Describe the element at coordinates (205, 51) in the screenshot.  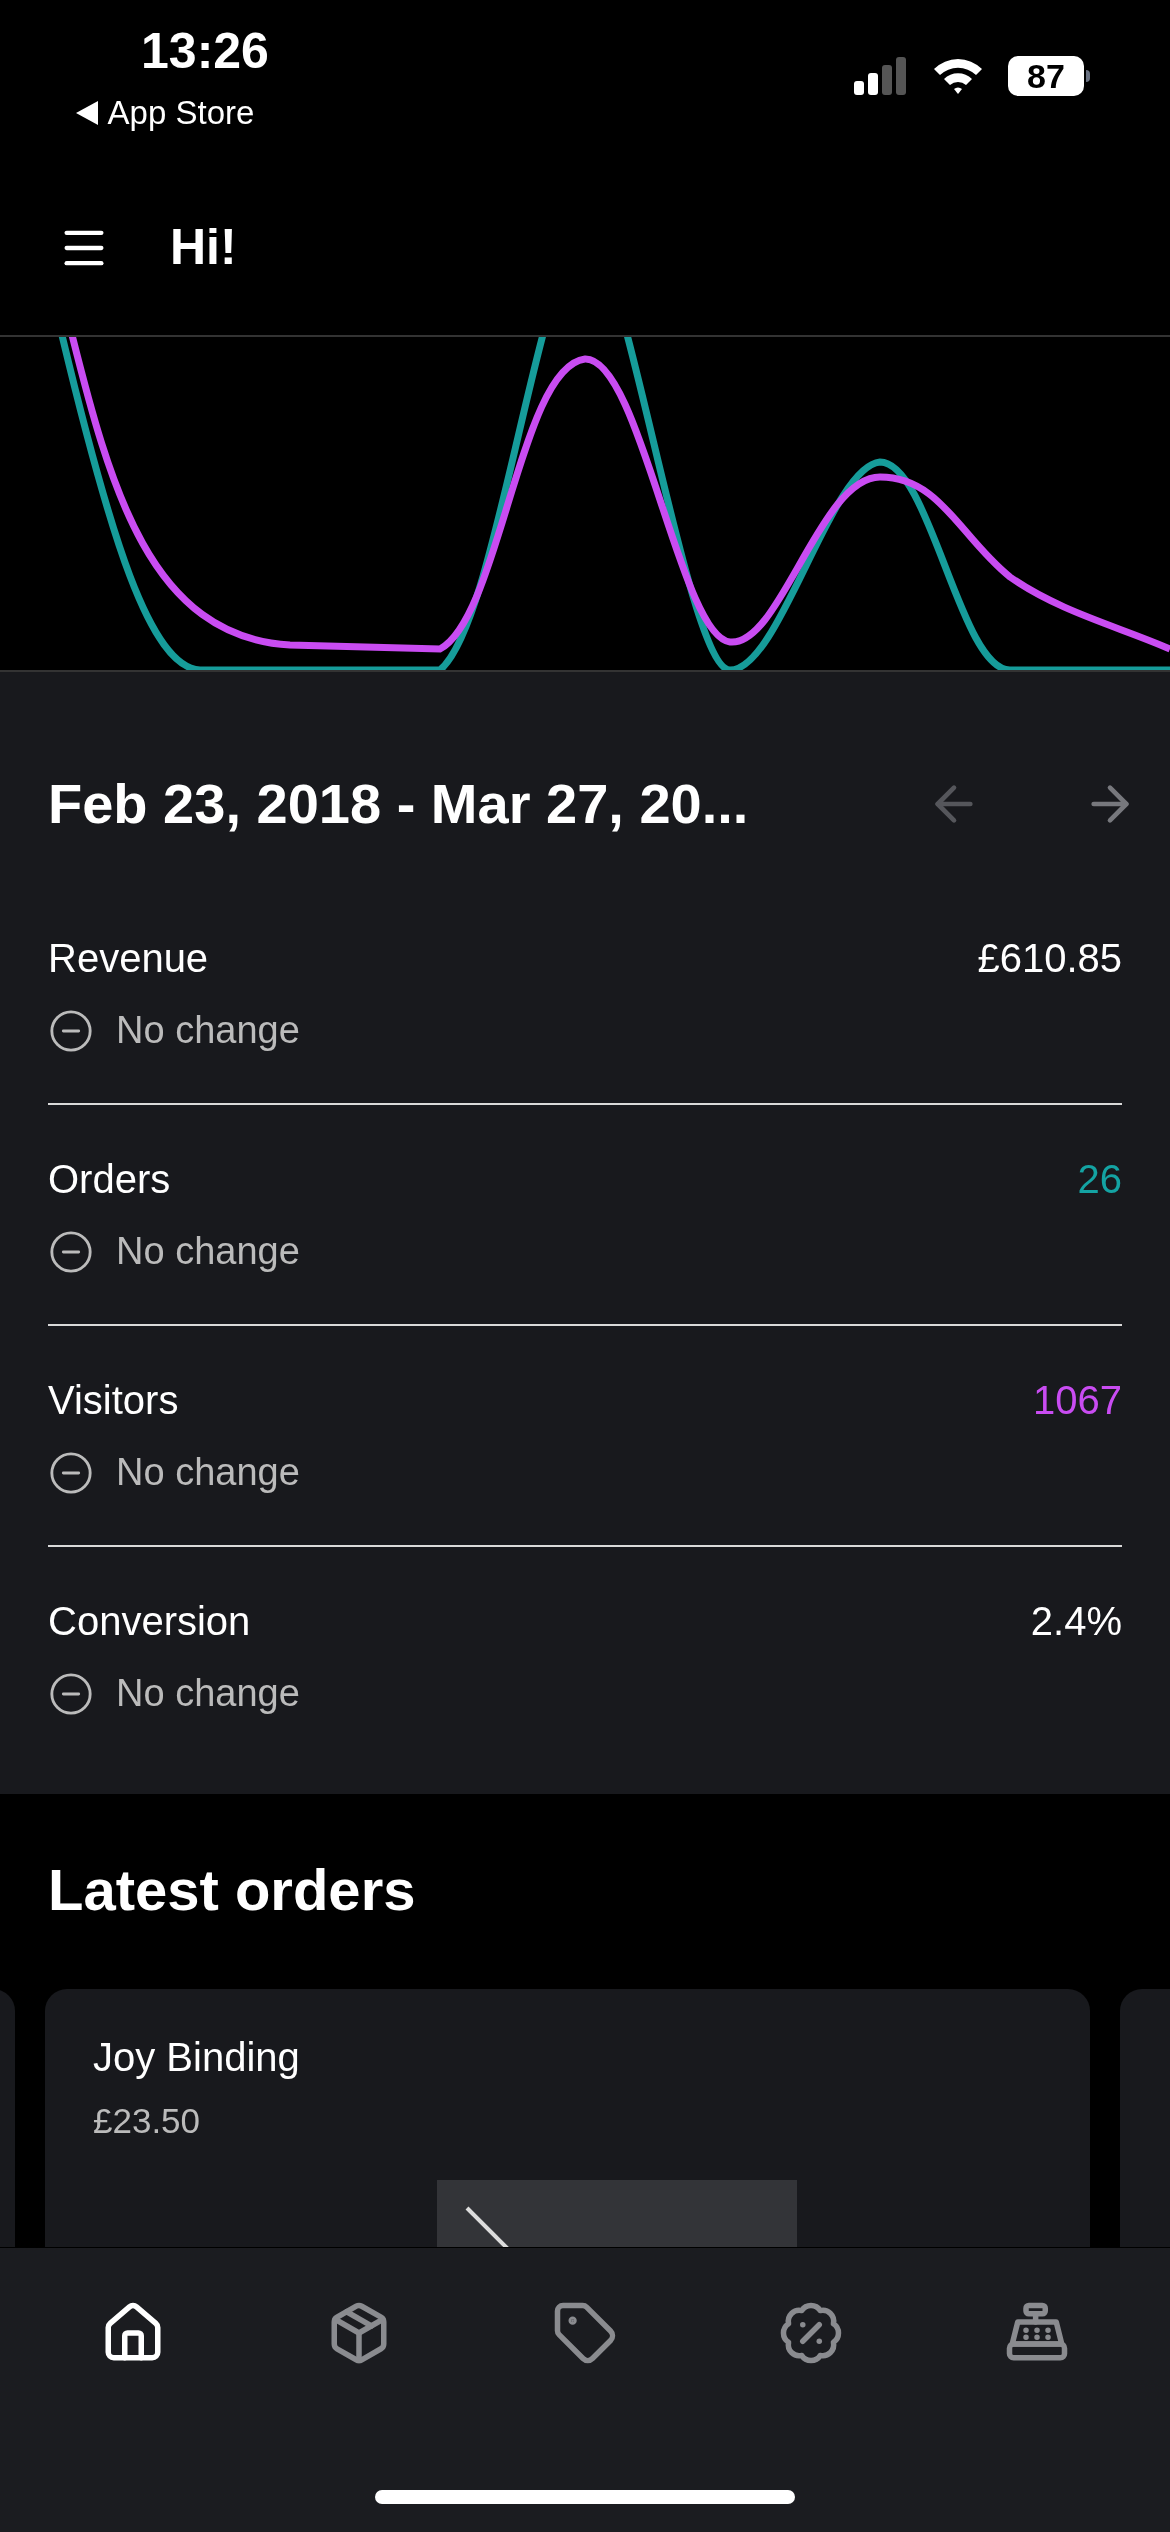
I see `status-time: 13:26` at that location.